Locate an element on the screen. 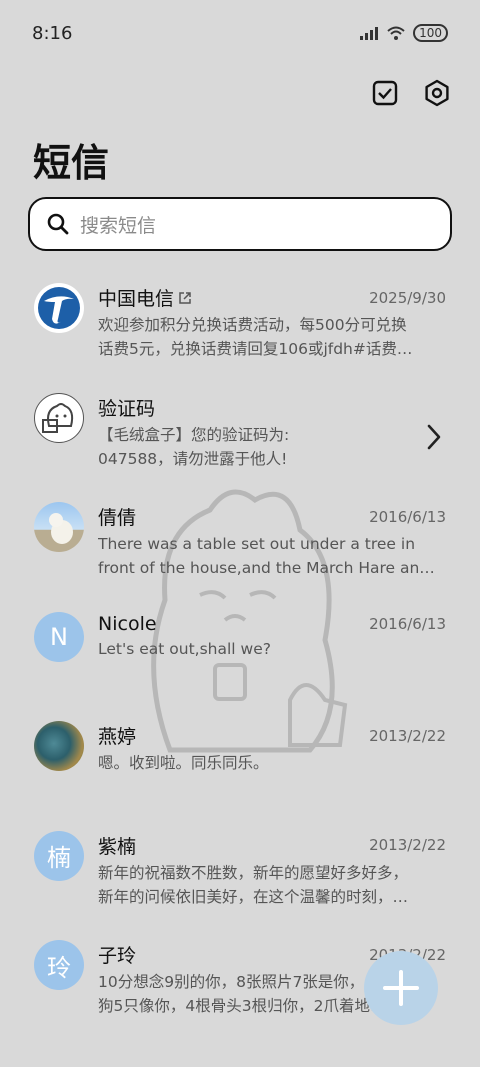 The image size is (480, 1067). search-icon is located at coordinates (58, 224).